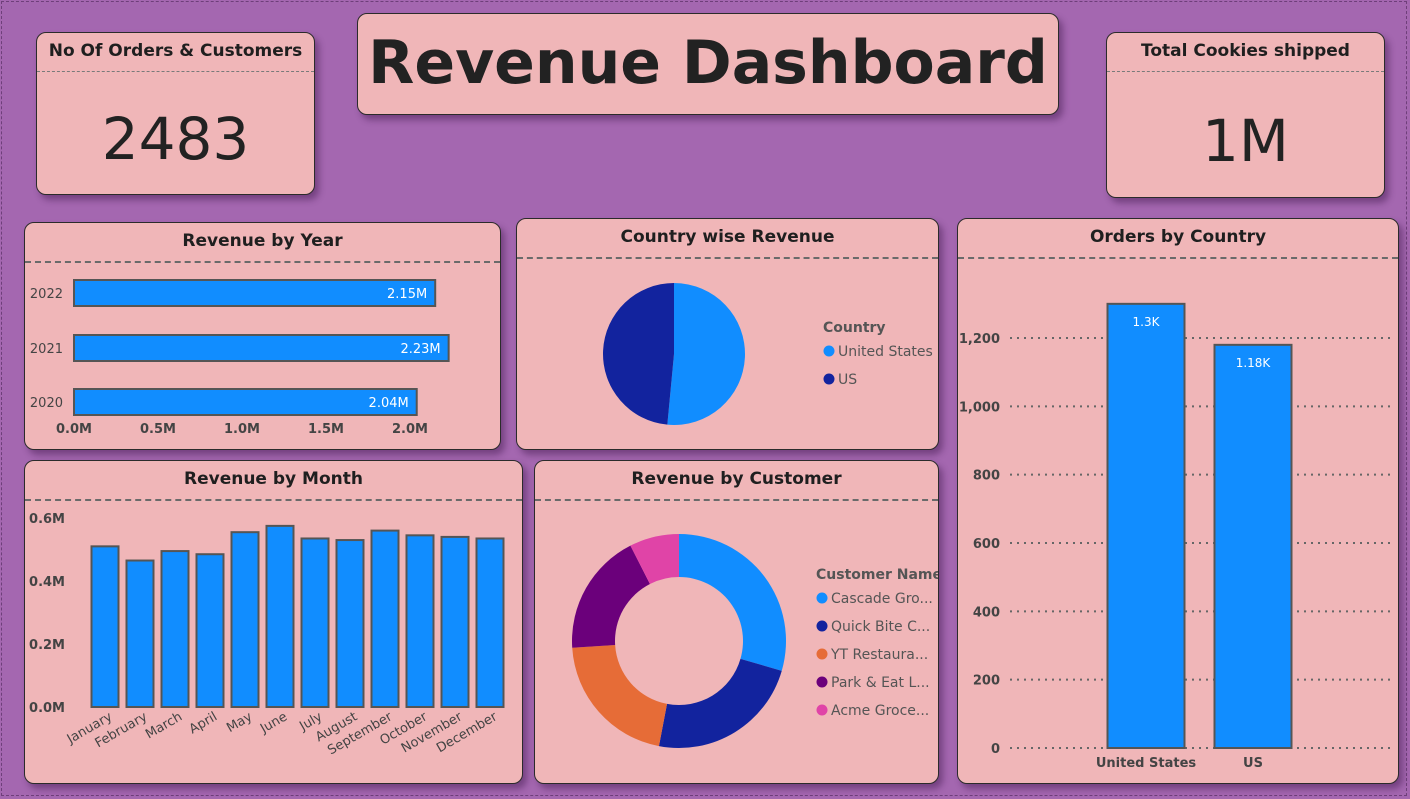 This screenshot has height=799, width=1410. Describe the element at coordinates (389, 403) in the screenshot. I see `data-label: 2.04M` at that location.